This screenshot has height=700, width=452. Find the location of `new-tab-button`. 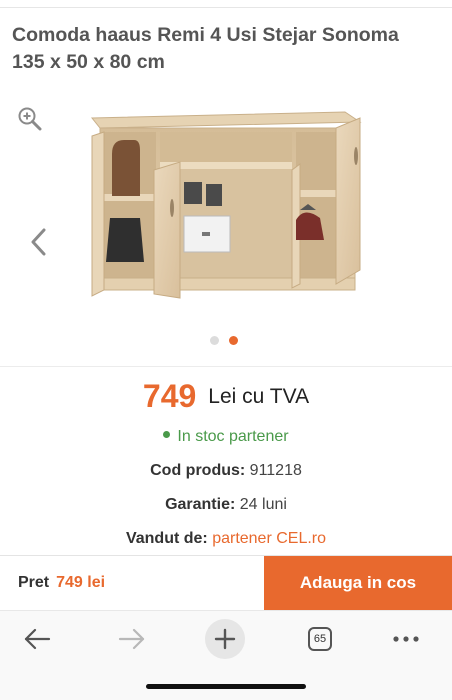

new-tab-button is located at coordinates (225, 639).